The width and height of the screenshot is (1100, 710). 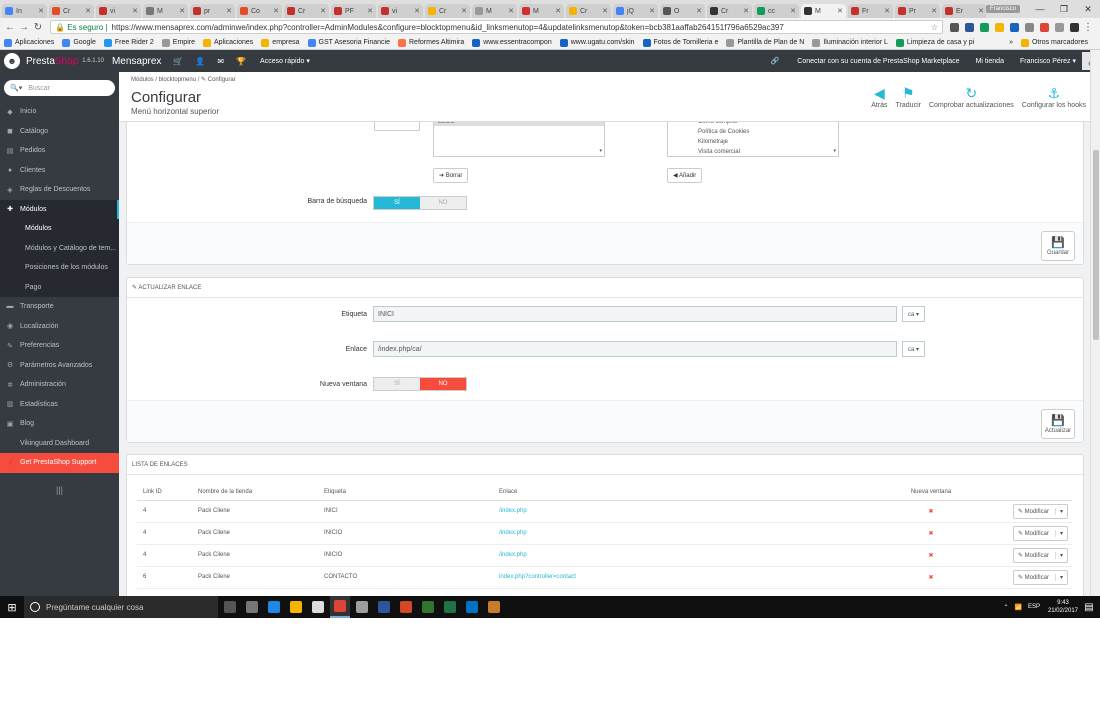 What do you see at coordinates (597, 42) in the screenshot?
I see `bookmark-item: www.ugatu.com/skin` at bounding box center [597, 42].